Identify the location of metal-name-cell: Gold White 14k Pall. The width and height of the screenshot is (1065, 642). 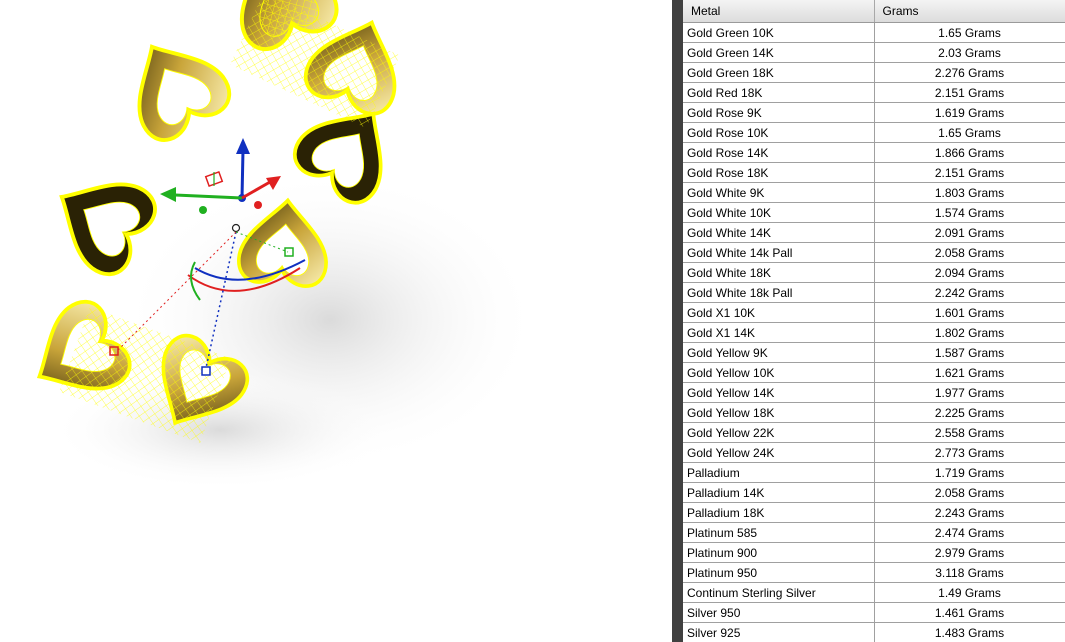
(779, 252).